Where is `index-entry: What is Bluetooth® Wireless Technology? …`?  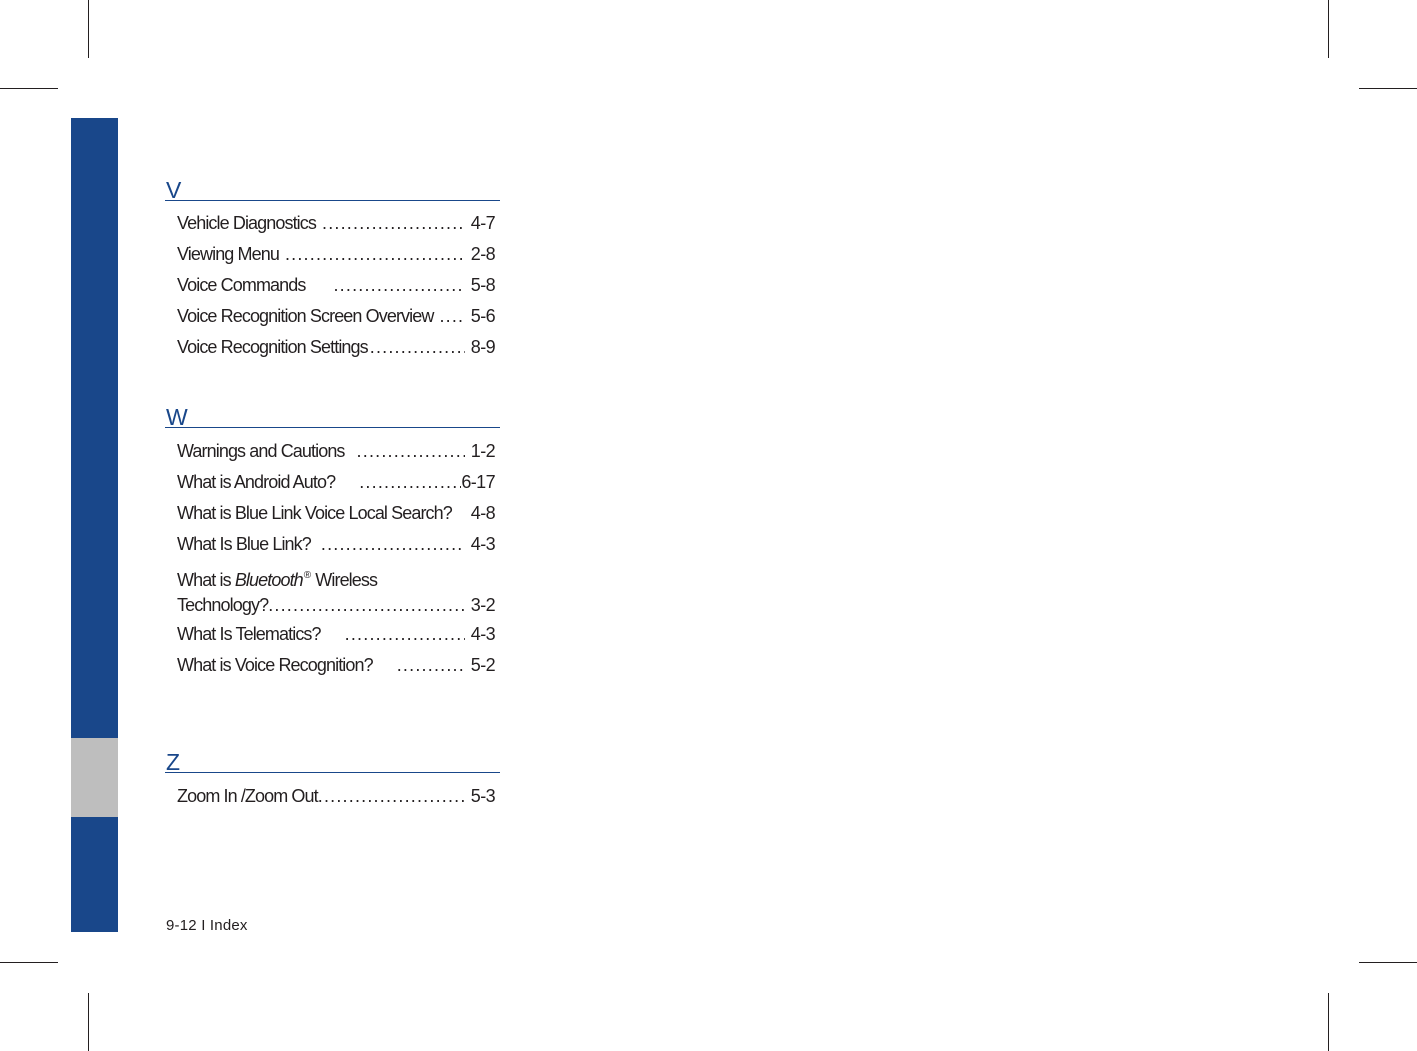 index-entry: What is Bluetooth® Wireless Technology? … is located at coordinates (332, 589).